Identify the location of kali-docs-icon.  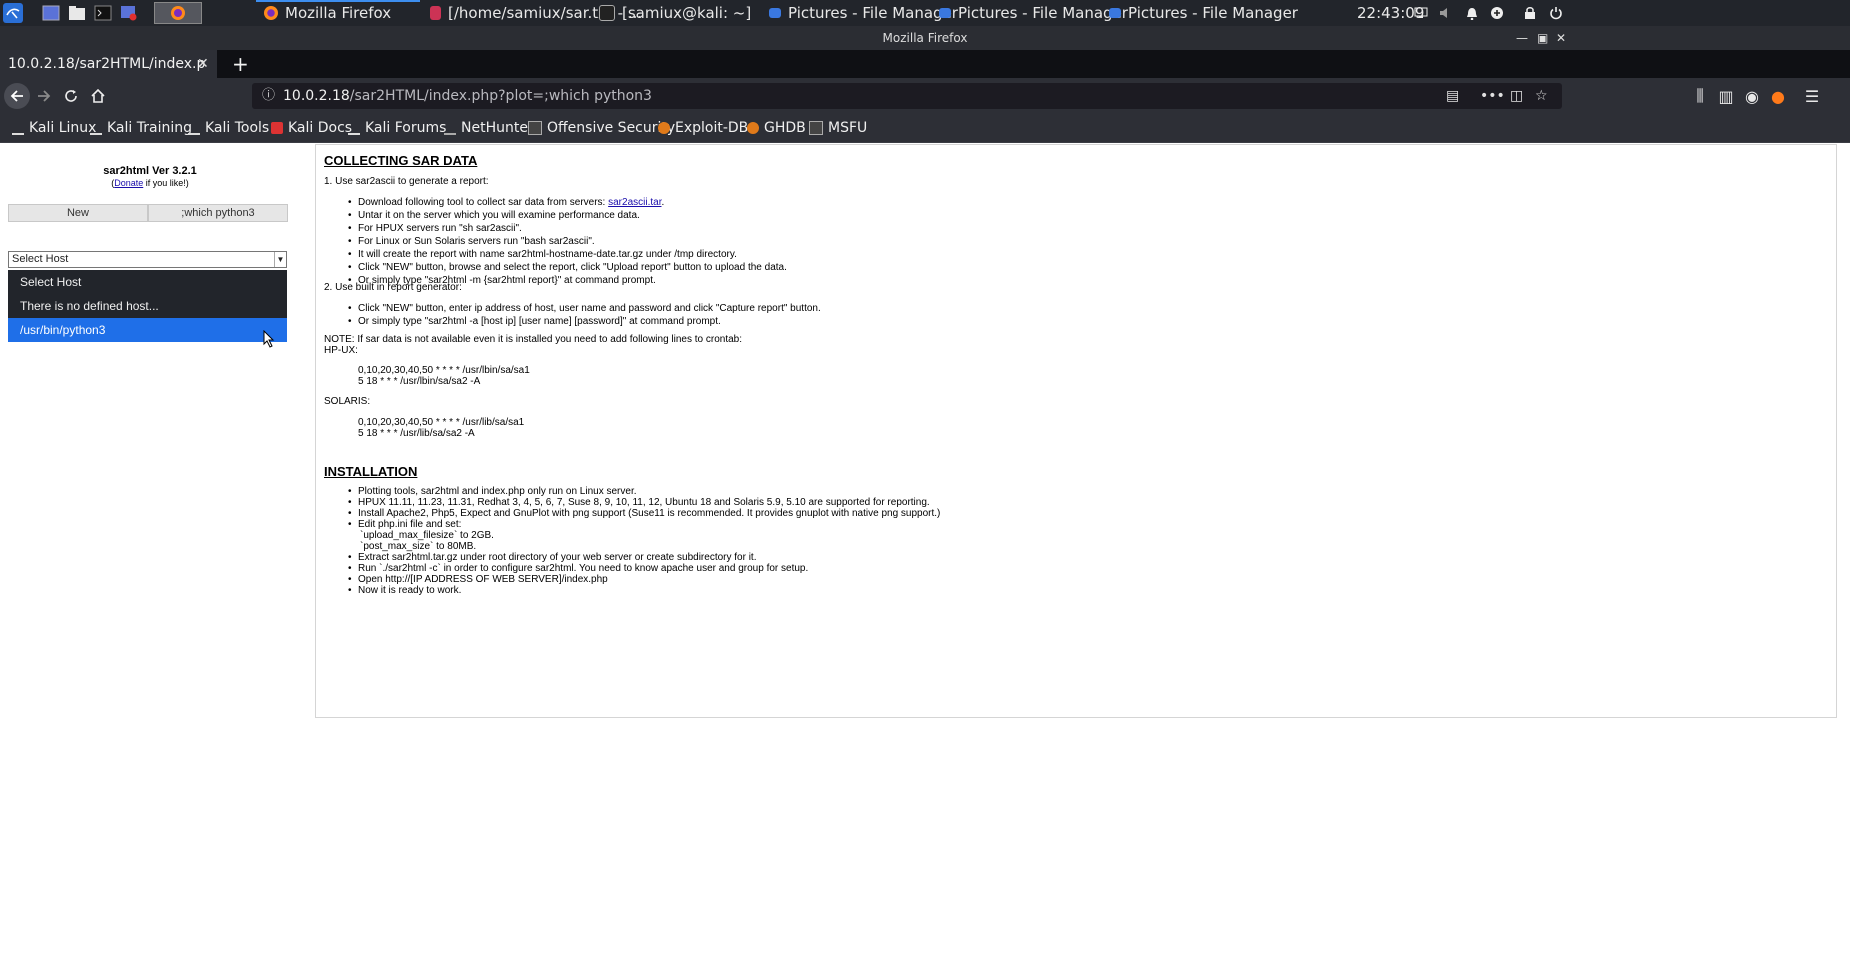
(277, 128).